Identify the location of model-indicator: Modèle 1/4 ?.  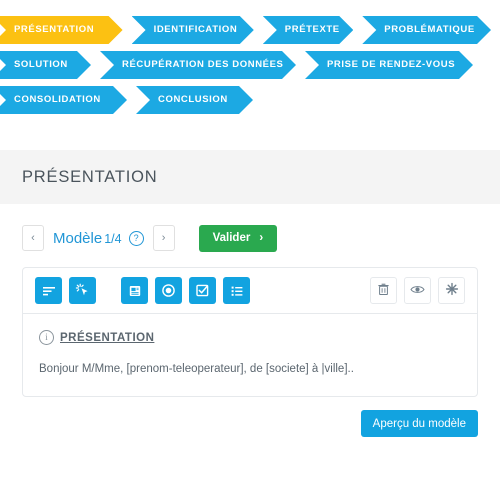
(98, 238).